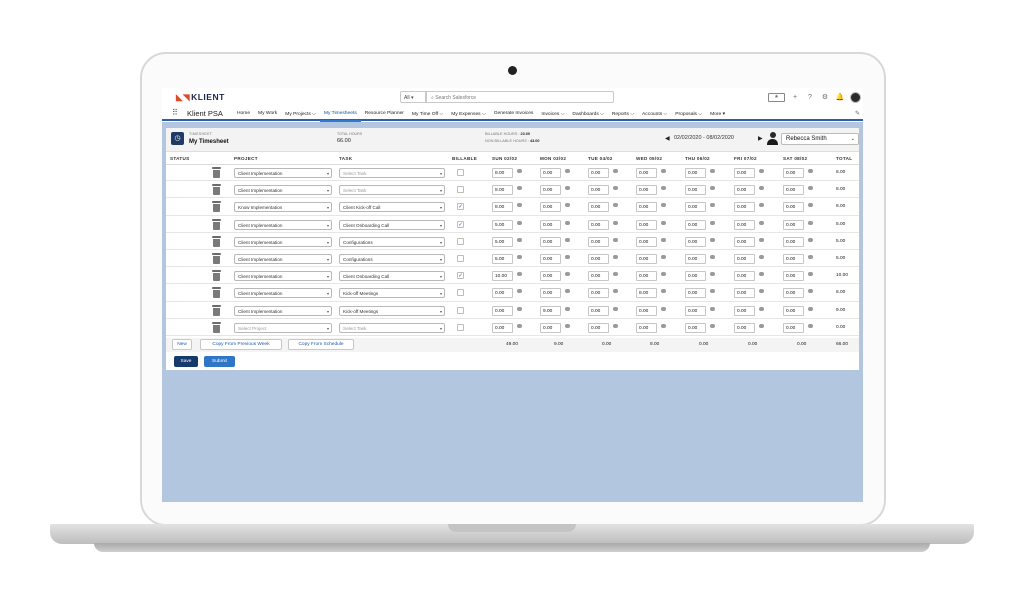  I want to click on billable-checkbox: ✓, so click(460, 276).